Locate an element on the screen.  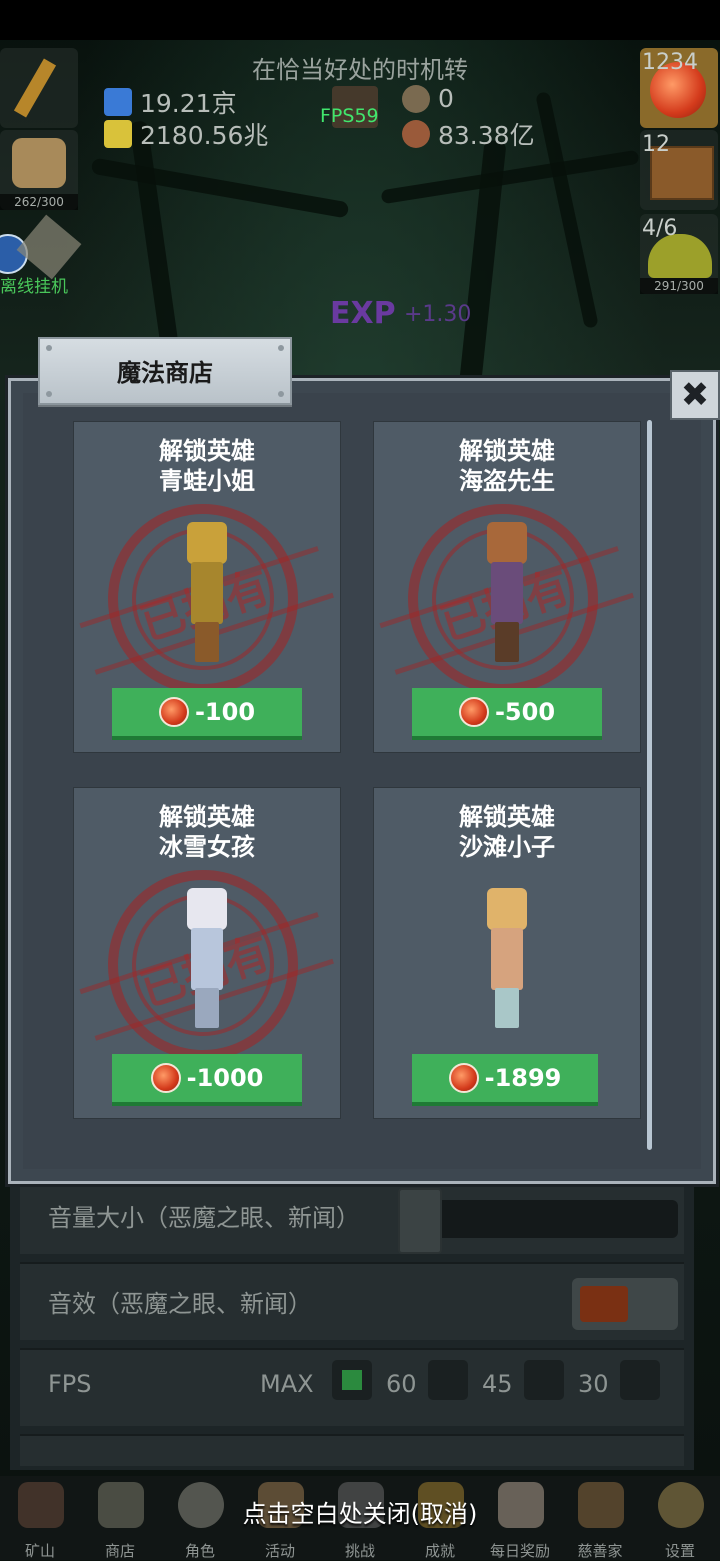
card-title-line2: 沙滩小子 is located at coordinates (507, 847).